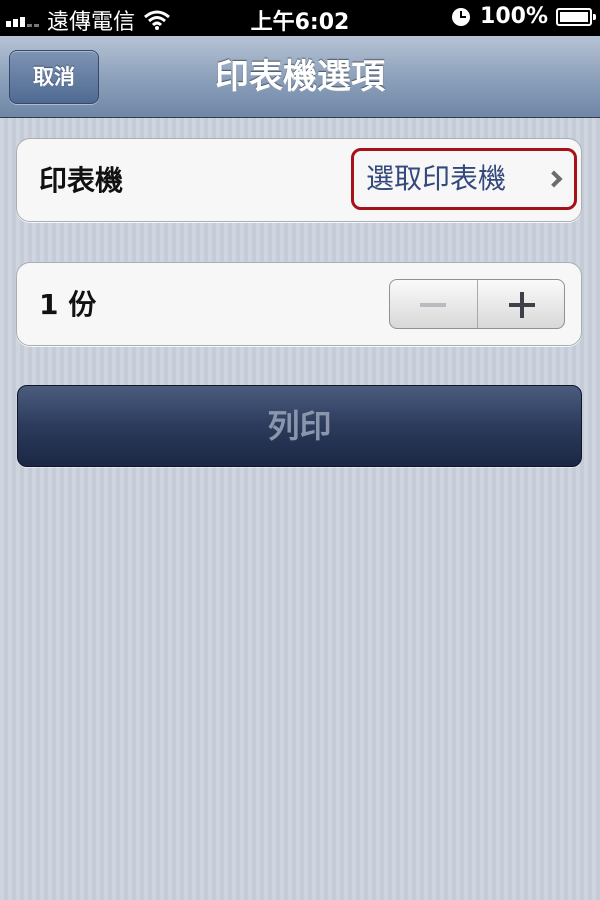  Describe the element at coordinates (299, 180) in the screenshot. I see `printer-row: 印表機 選取印表機` at that location.